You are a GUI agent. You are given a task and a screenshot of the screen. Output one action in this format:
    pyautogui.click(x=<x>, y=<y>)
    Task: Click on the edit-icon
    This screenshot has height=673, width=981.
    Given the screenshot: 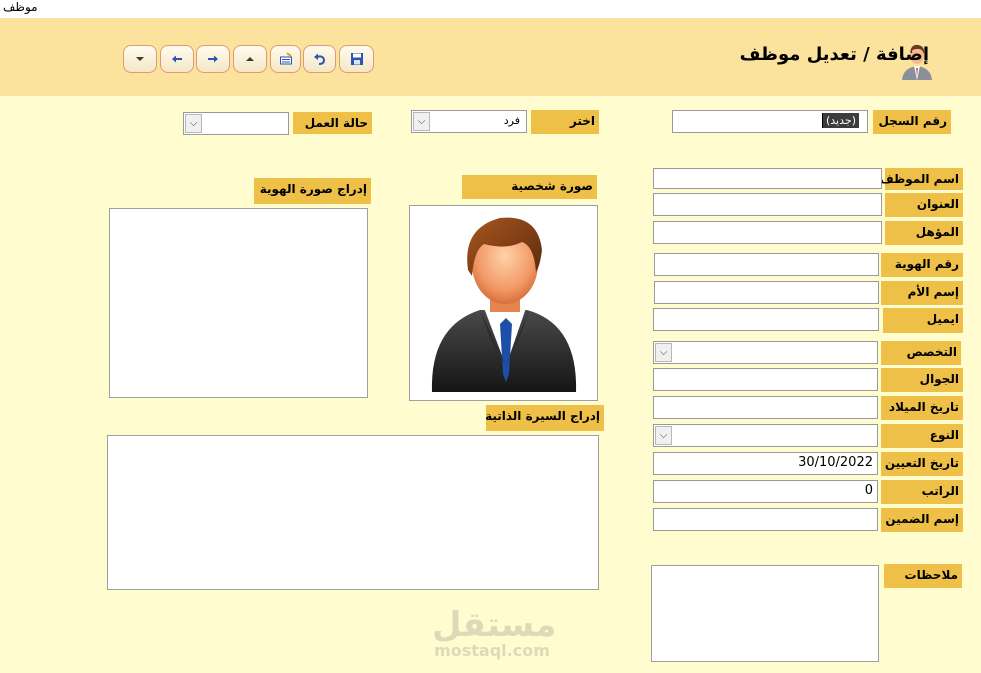 What is the action you would take?
    pyautogui.click(x=285, y=58)
    